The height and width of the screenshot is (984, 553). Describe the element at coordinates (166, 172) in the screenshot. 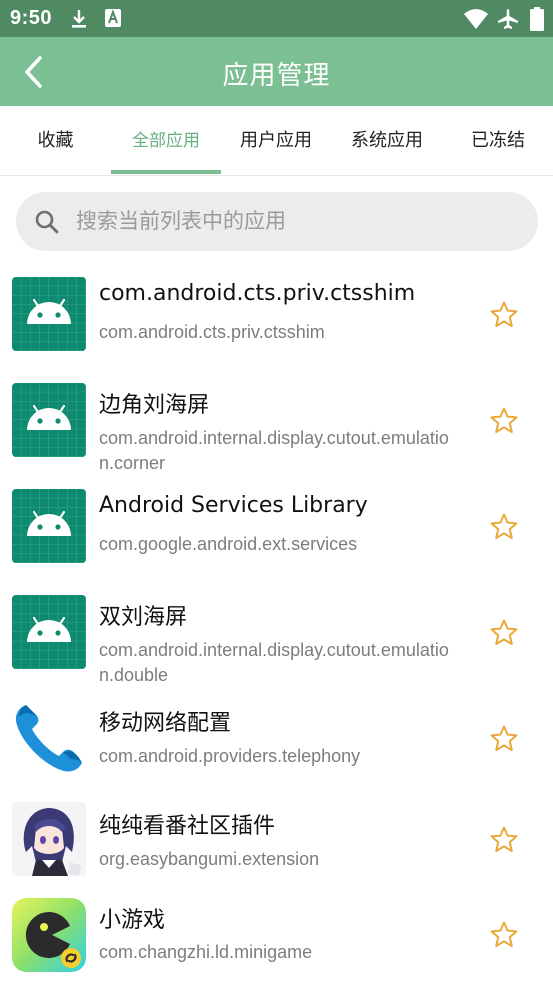

I see `tab-indicator` at that location.